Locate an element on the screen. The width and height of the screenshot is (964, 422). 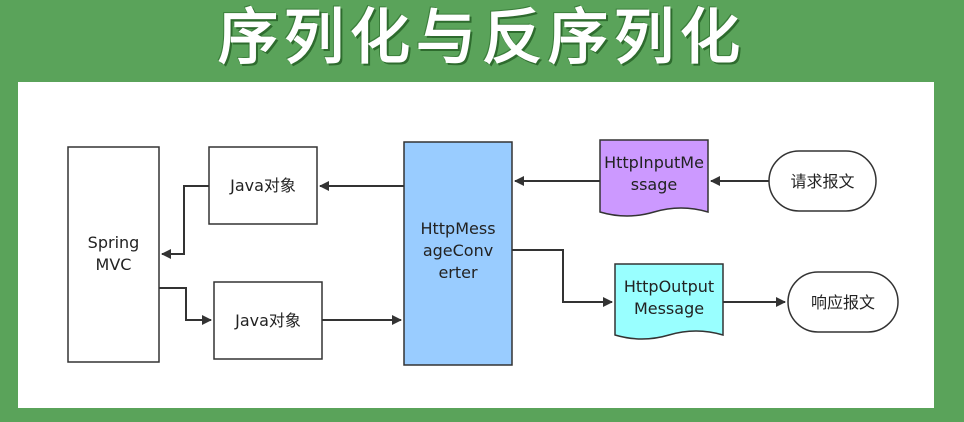
output-message-node: HttpOutput Message is located at coordinates (669, 301).